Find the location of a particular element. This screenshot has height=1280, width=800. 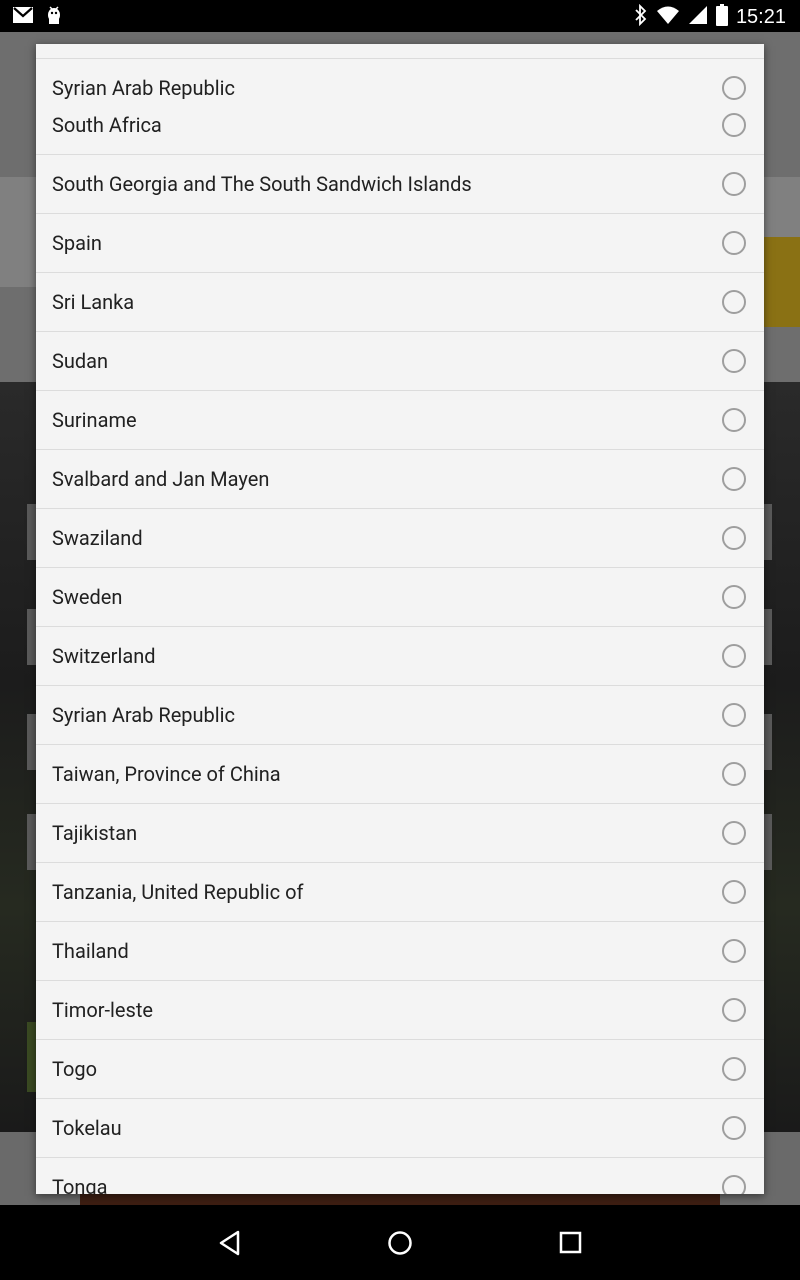

navigation-bar is located at coordinates (400, 1242).